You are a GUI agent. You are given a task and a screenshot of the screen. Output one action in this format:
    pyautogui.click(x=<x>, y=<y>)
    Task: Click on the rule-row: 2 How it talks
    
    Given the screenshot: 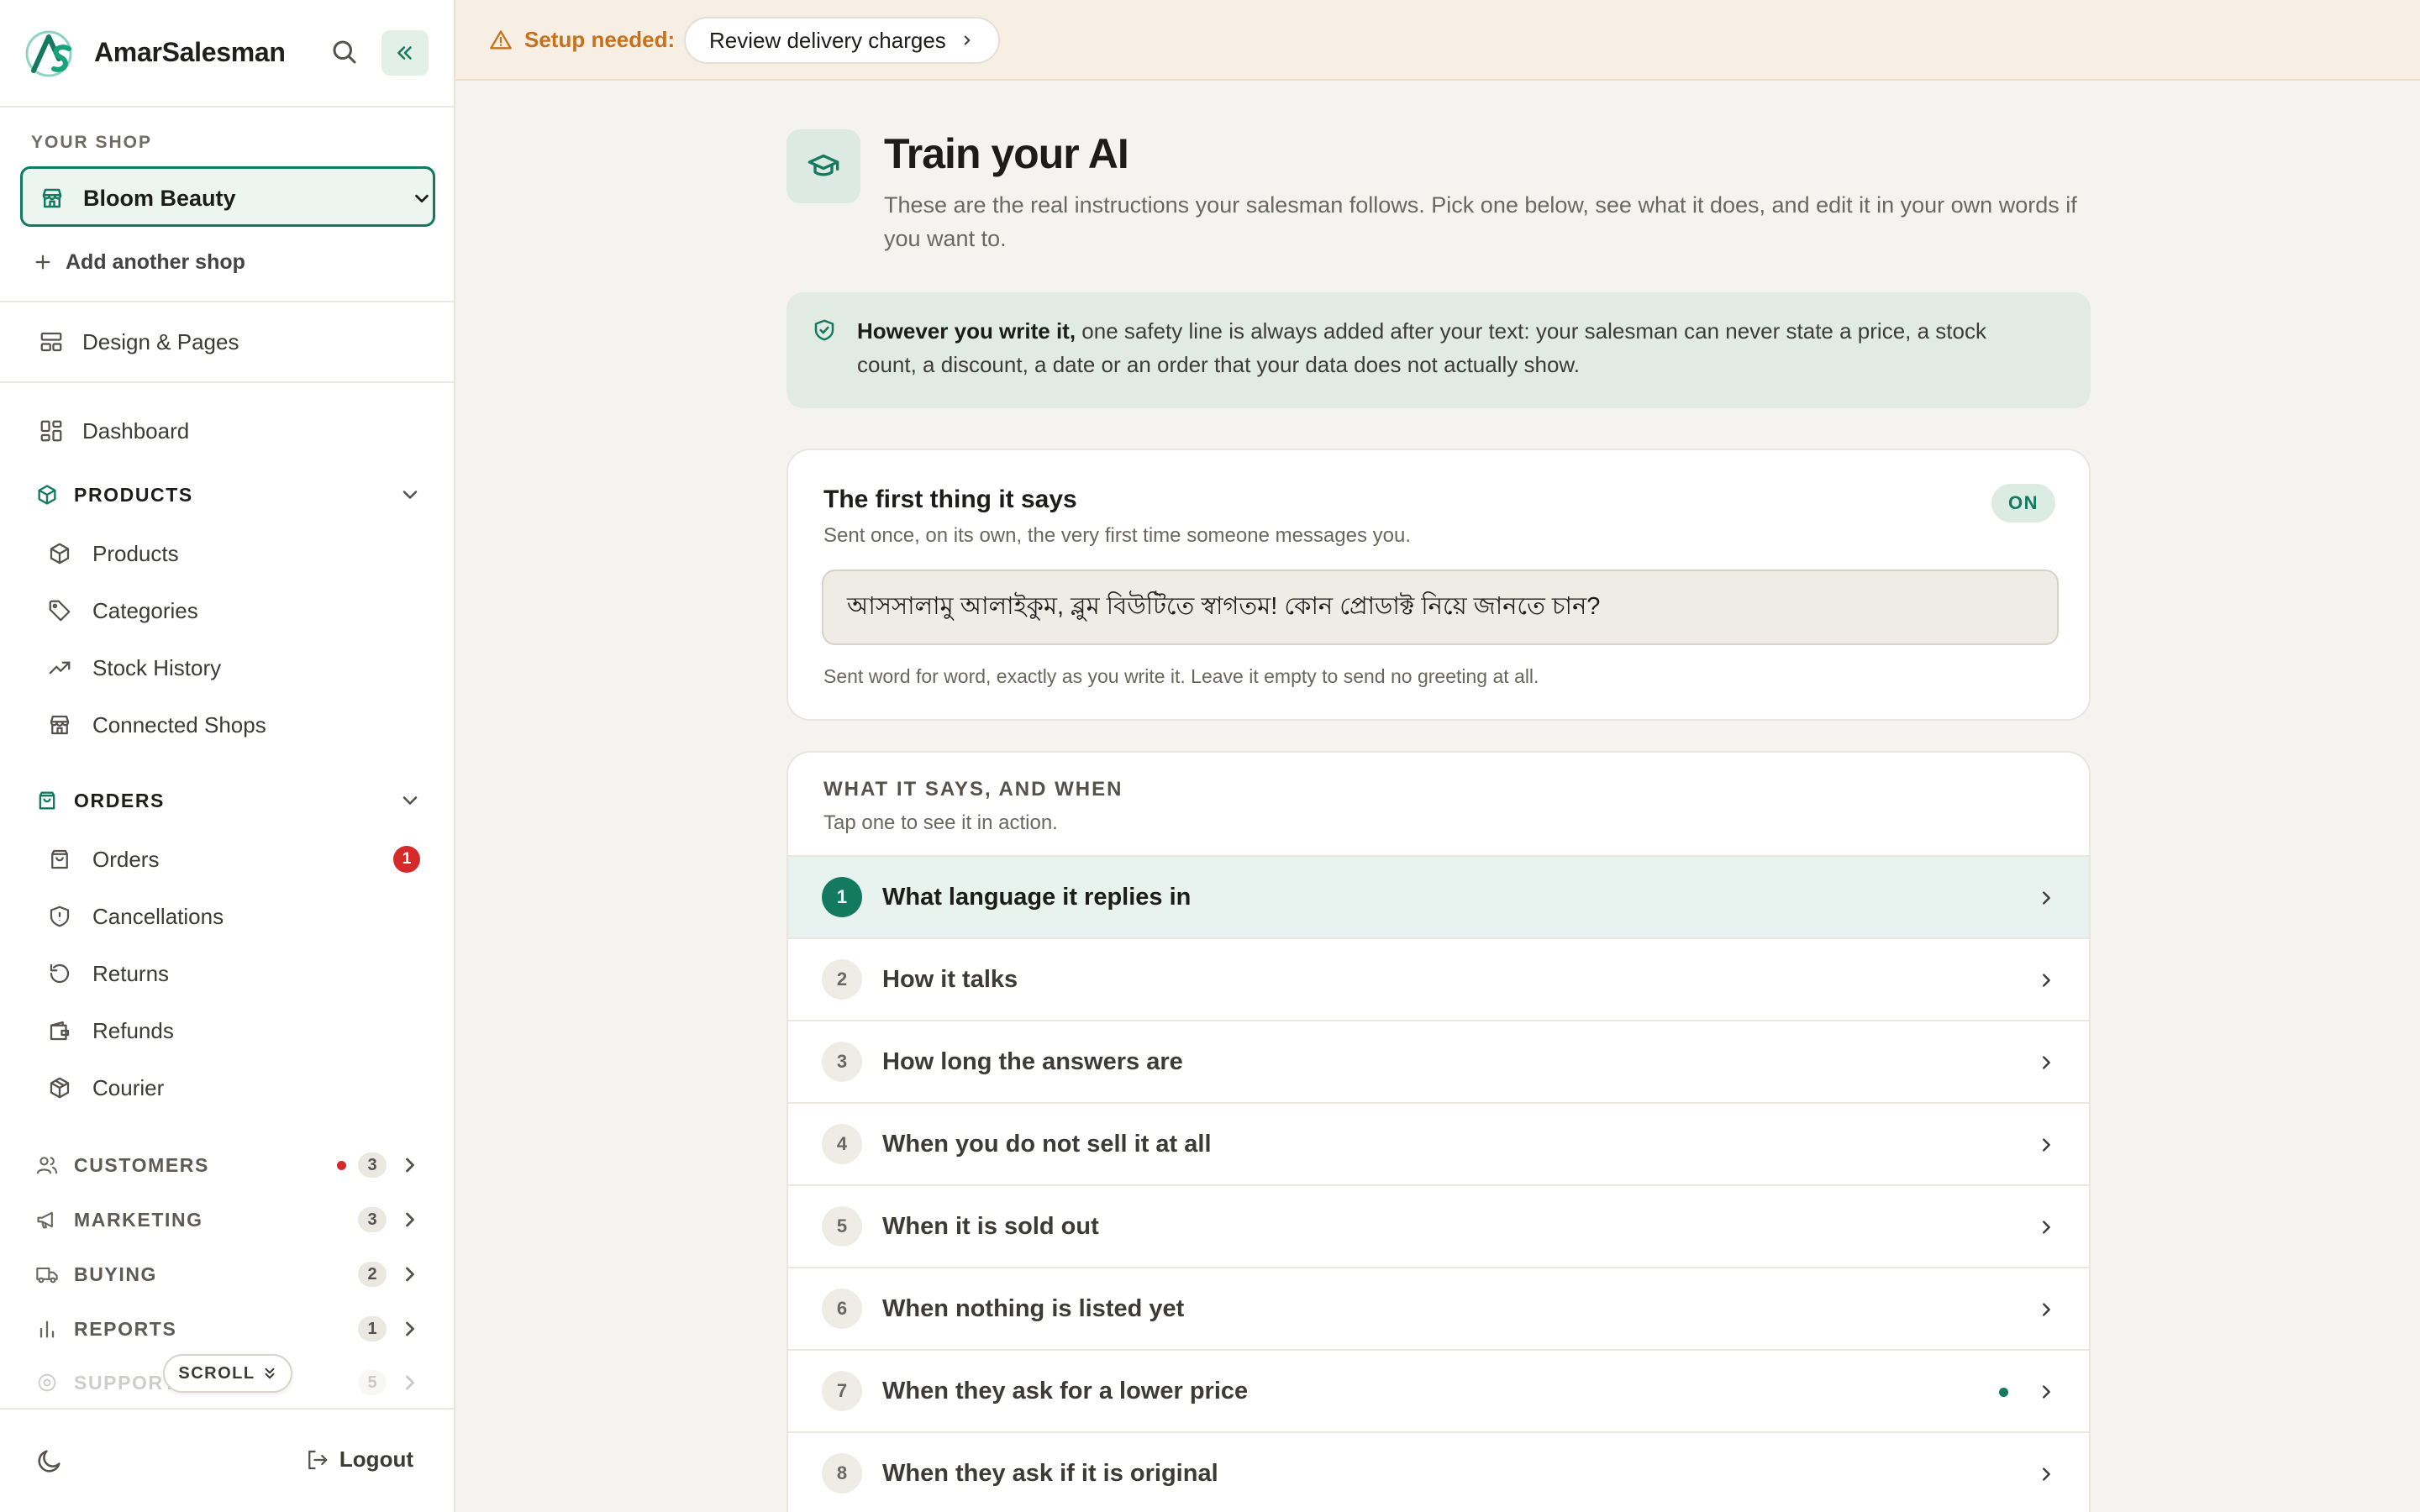 What is the action you would take?
    pyautogui.click(x=1438, y=980)
    